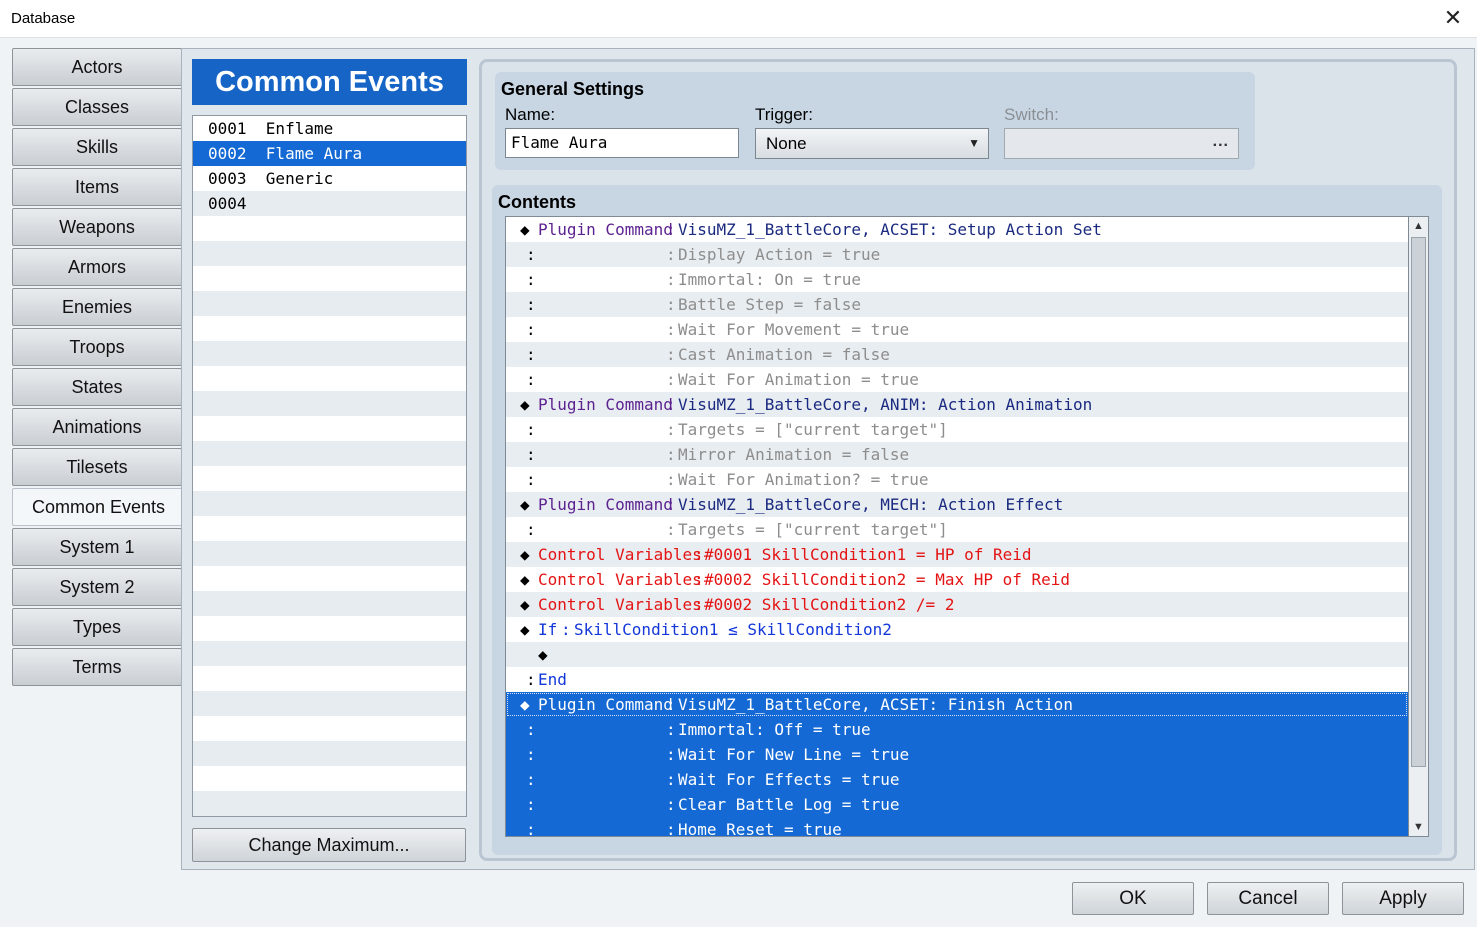 Image resolution: width=1477 pixels, height=927 pixels. I want to click on command-row: :: Display Action = true, so click(957, 254).